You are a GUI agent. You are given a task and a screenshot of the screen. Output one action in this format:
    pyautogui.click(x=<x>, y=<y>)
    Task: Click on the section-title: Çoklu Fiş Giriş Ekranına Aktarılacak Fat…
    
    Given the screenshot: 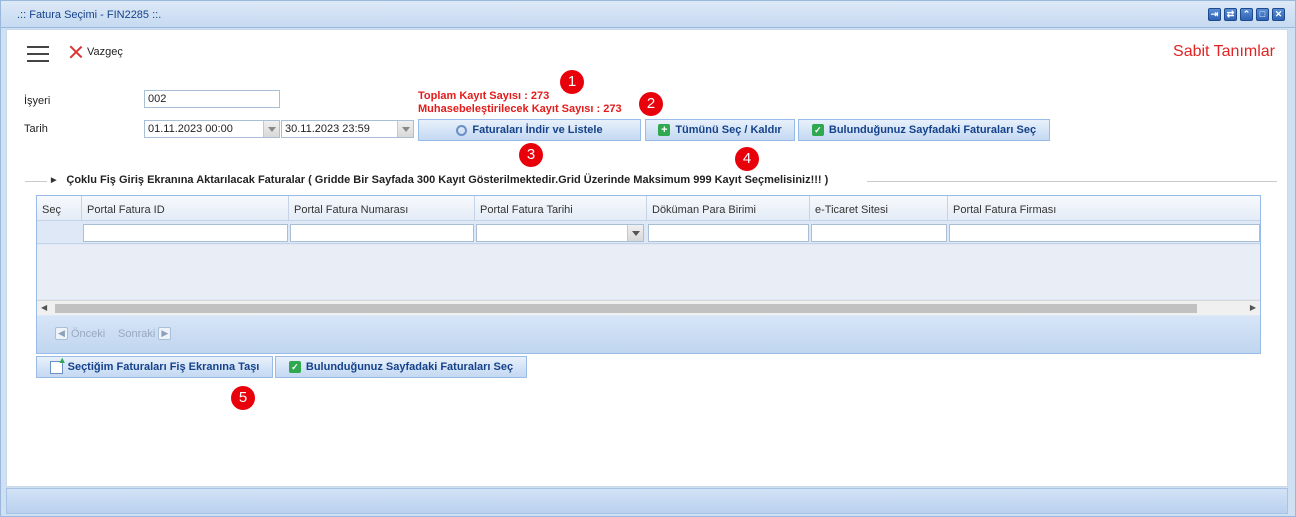 What is the action you would take?
    pyautogui.click(x=447, y=180)
    